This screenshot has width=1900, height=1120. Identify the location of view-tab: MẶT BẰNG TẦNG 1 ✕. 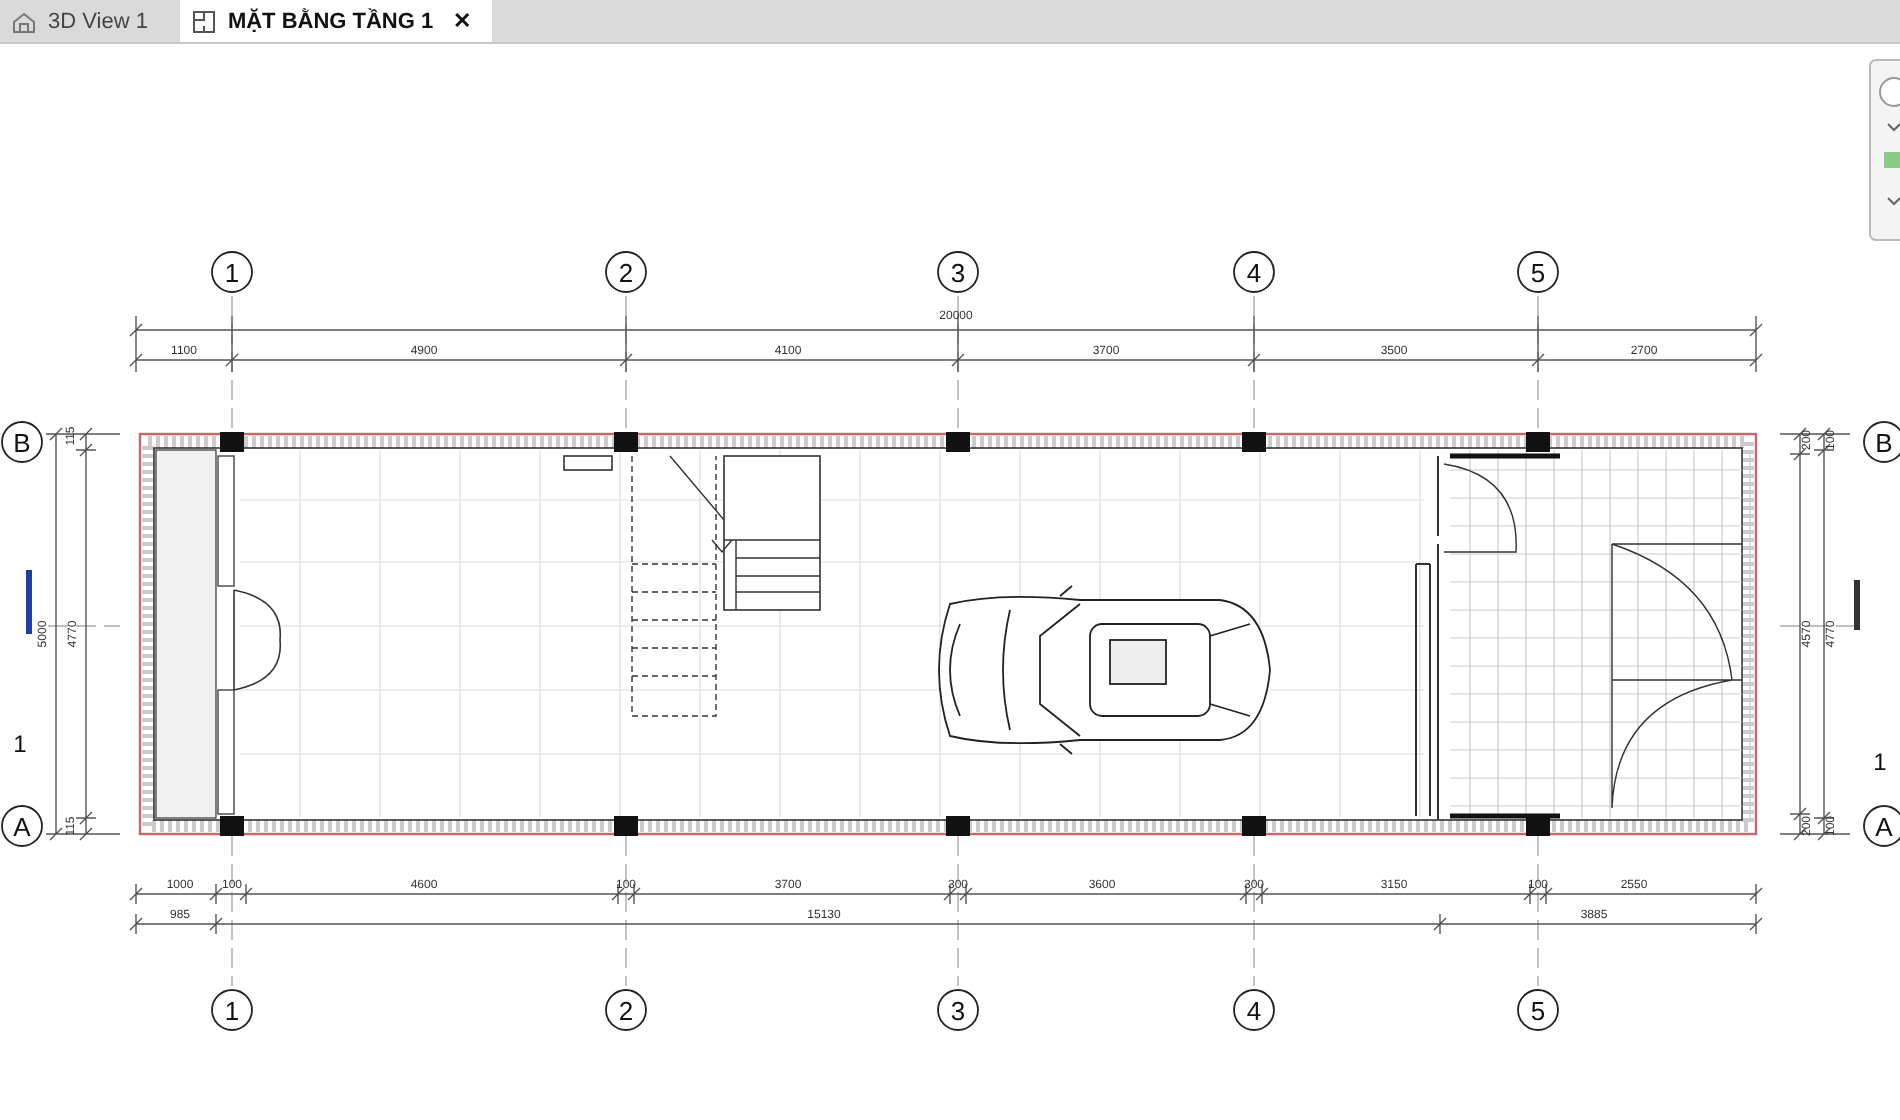
(335, 21).